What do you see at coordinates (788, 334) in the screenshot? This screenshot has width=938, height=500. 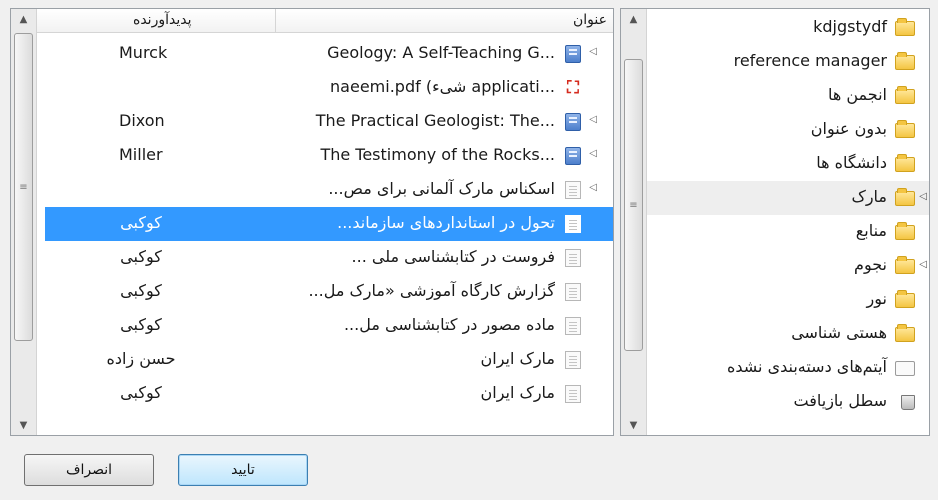 I see `collection-item: هستی شناسی` at bounding box center [788, 334].